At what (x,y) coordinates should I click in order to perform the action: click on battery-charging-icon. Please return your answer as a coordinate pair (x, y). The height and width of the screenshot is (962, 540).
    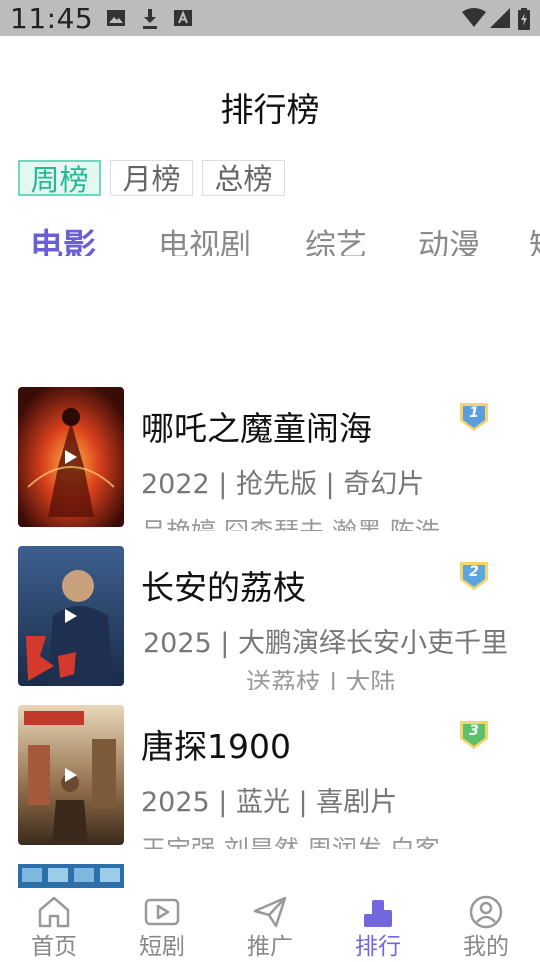
    Looking at the image, I should click on (524, 21).